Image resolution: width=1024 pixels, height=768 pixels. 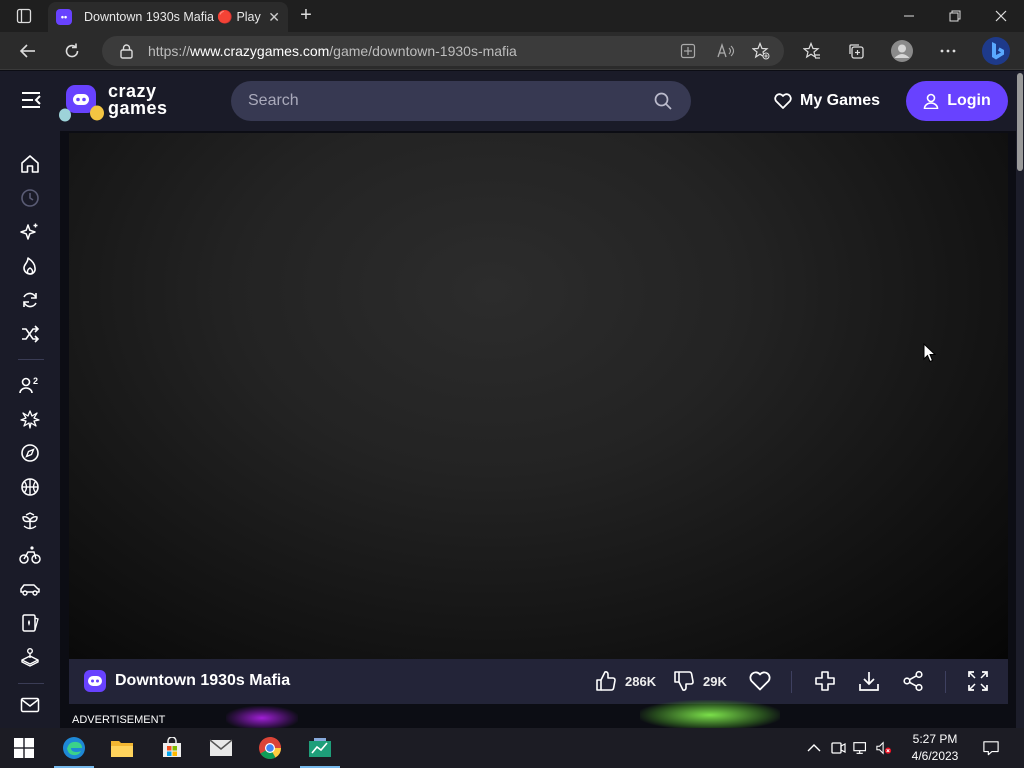 What do you see at coordinates (935, 756) in the screenshot?
I see `clock-date: 4/6/2023` at bounding box center [935, 756].